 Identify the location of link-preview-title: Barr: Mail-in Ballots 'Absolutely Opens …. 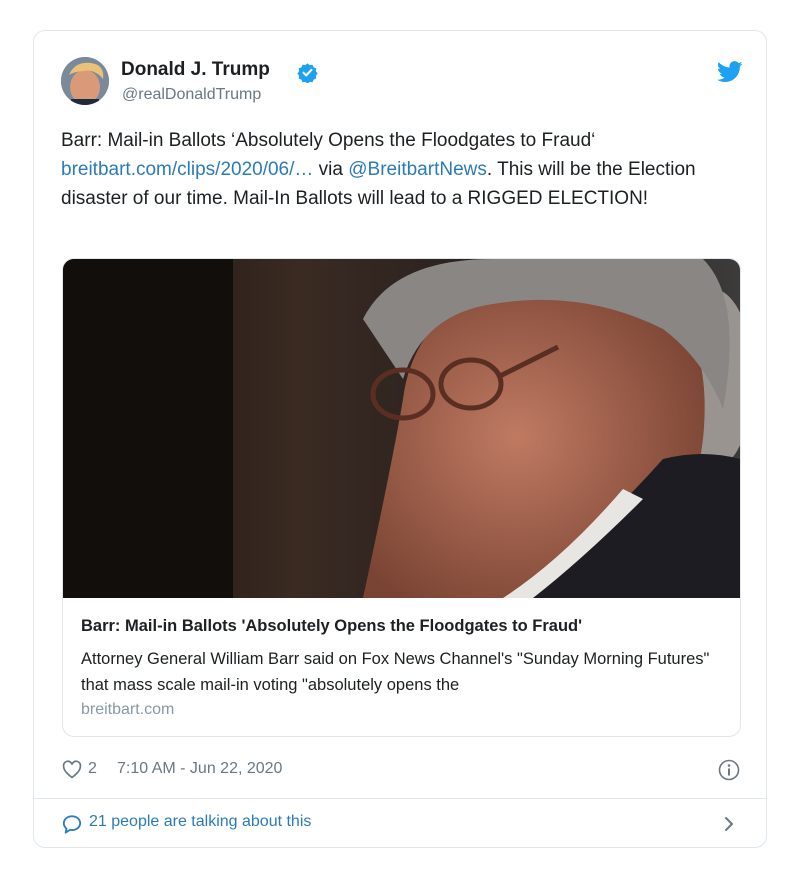
(331, 626).